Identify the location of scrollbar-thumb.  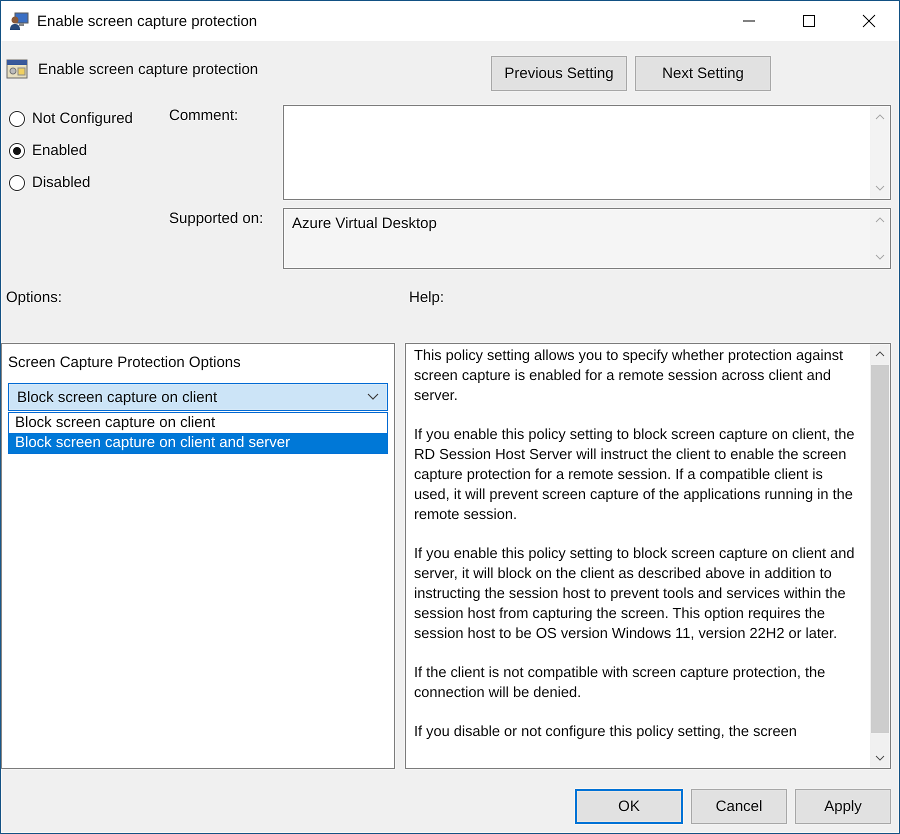
(880, 549).